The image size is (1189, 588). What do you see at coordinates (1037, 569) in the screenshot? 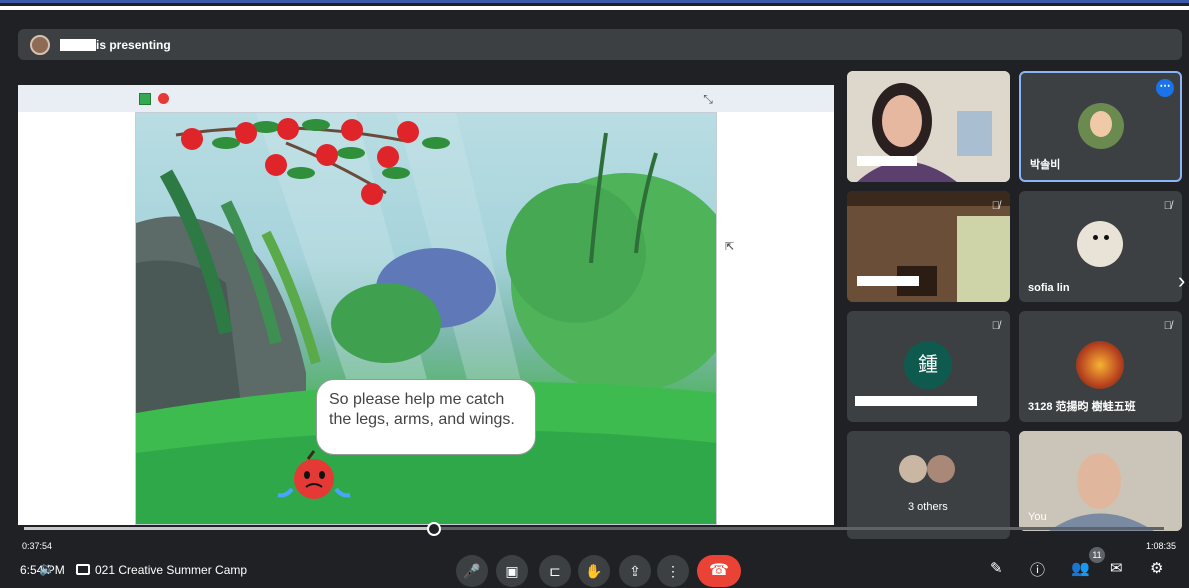
I see `info-icon: ⓘ` at bounding box center [1037, 569].